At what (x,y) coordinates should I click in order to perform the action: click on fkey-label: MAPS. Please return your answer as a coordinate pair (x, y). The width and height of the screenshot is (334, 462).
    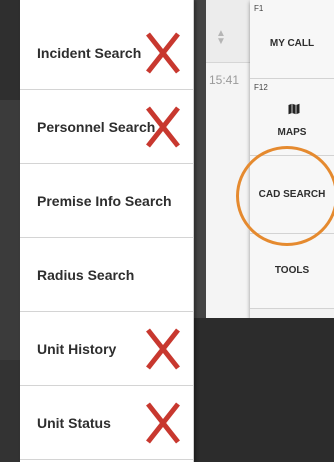
    Looking at the image, I should click on (292, 132).